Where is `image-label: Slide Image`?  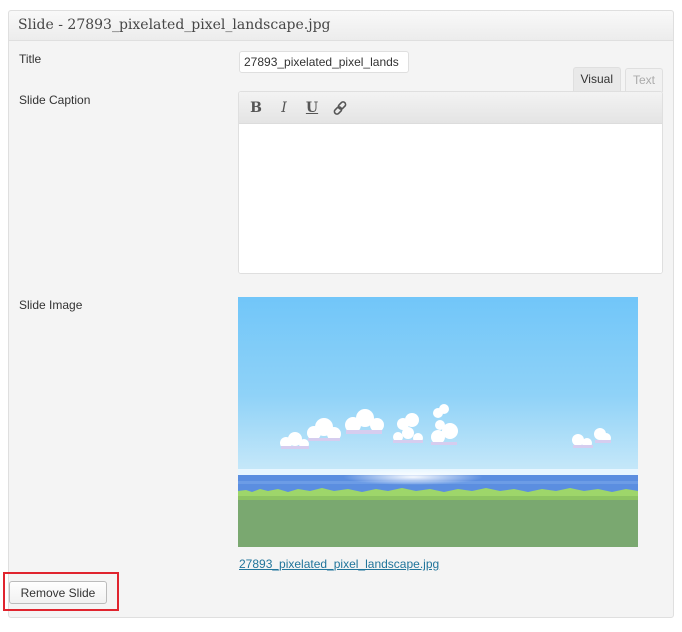 image-label: Slide Image is located at coordinates (51, 305).